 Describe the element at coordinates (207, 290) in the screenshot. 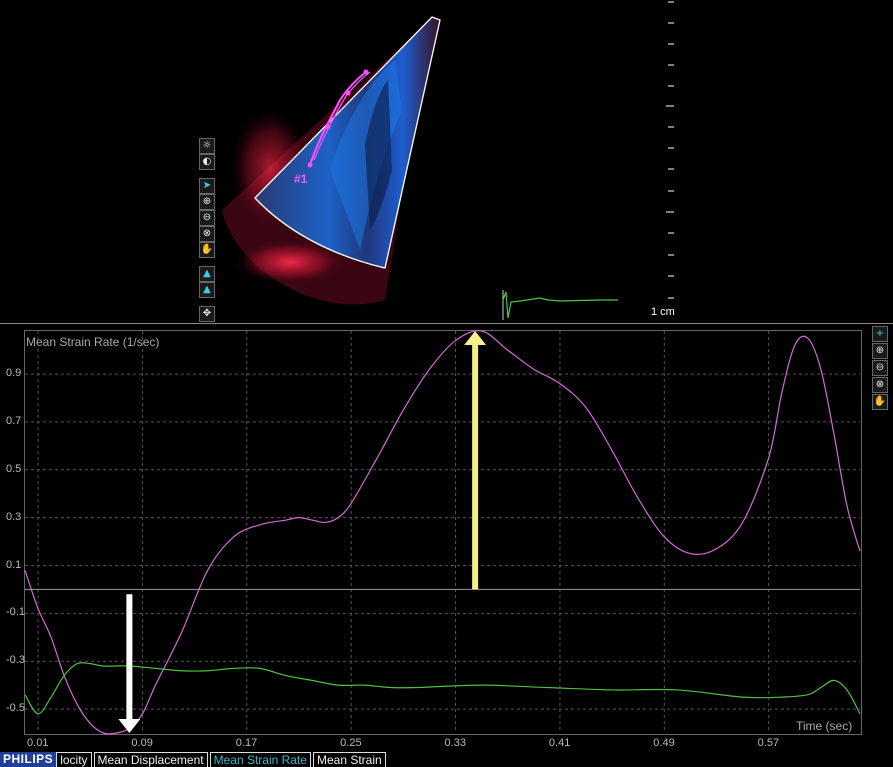

I see `sector-fill-icon: ▲` at that location.